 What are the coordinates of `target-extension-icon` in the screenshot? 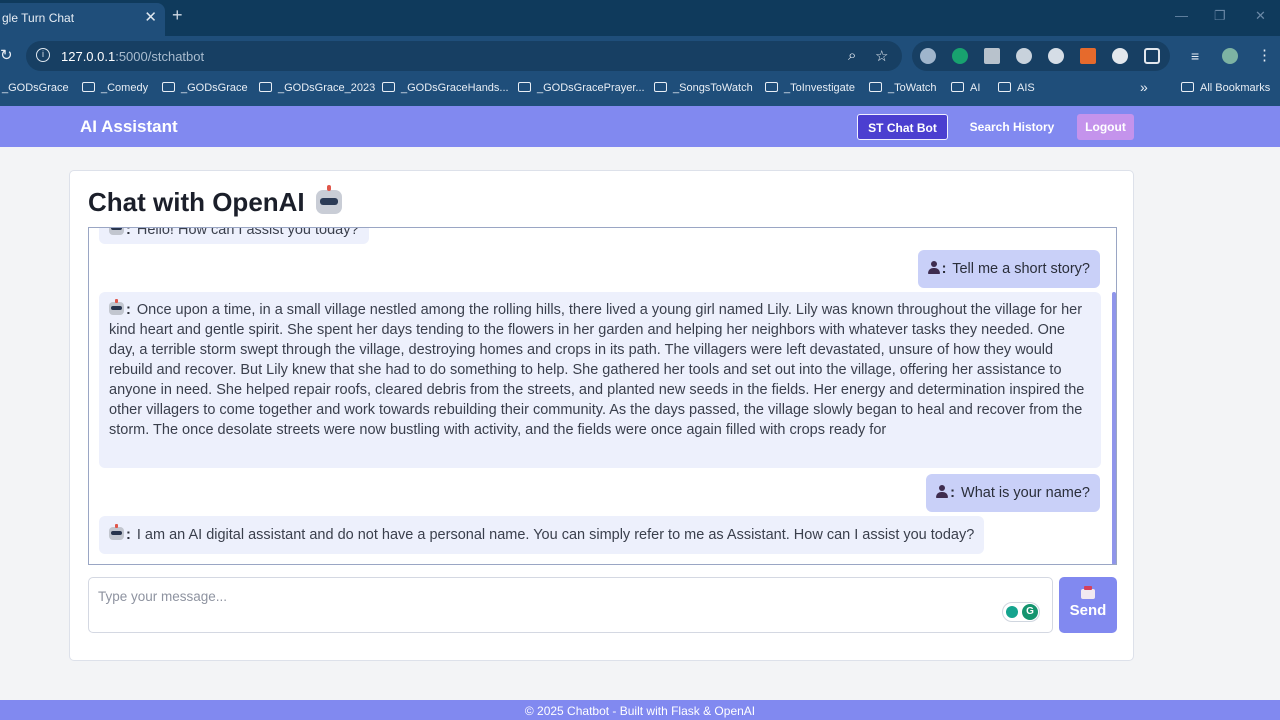 It's located at (1024, 56).